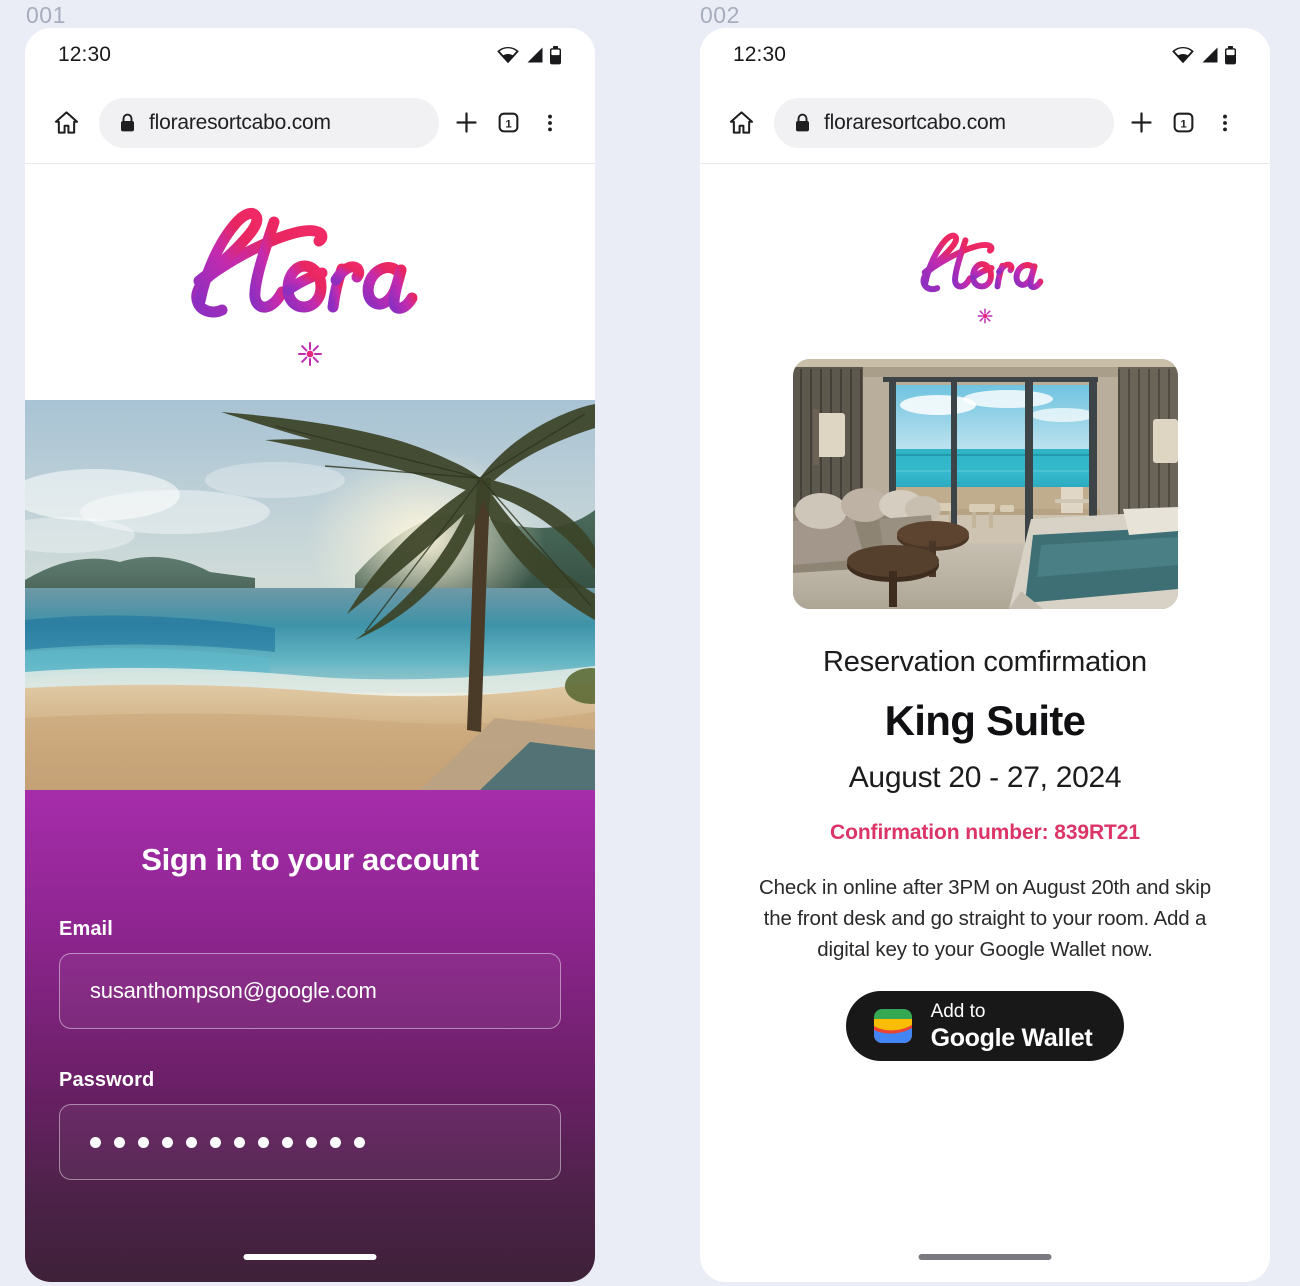 The image size is (1300, 1286). I want to click on wallet-button-line2: Google Wallet, so click(1011, 1037).